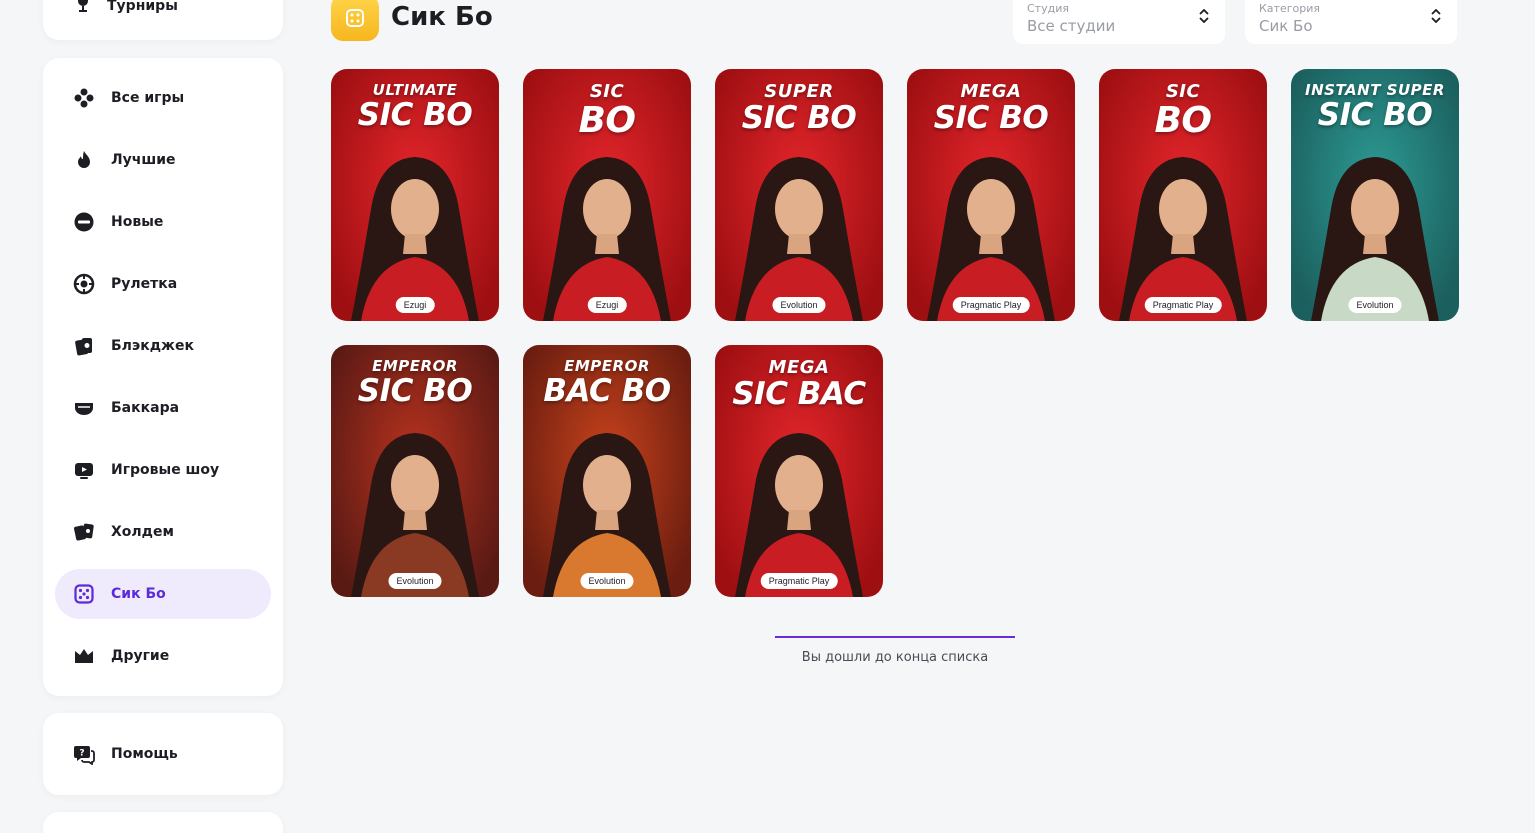 This screenshot has height=833, width=1535. Describe the element at coordinates (1351, 22) in the screenshot. I see `category-select: Категория Сик Бо` at that location.